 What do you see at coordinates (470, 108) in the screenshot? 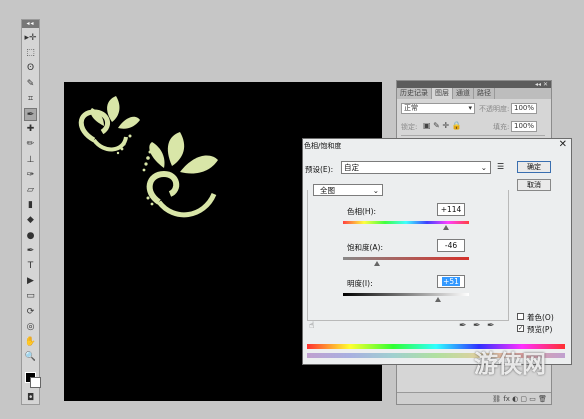
I see `chevron-down-icon: ▾` at bounding box center [470, 108].